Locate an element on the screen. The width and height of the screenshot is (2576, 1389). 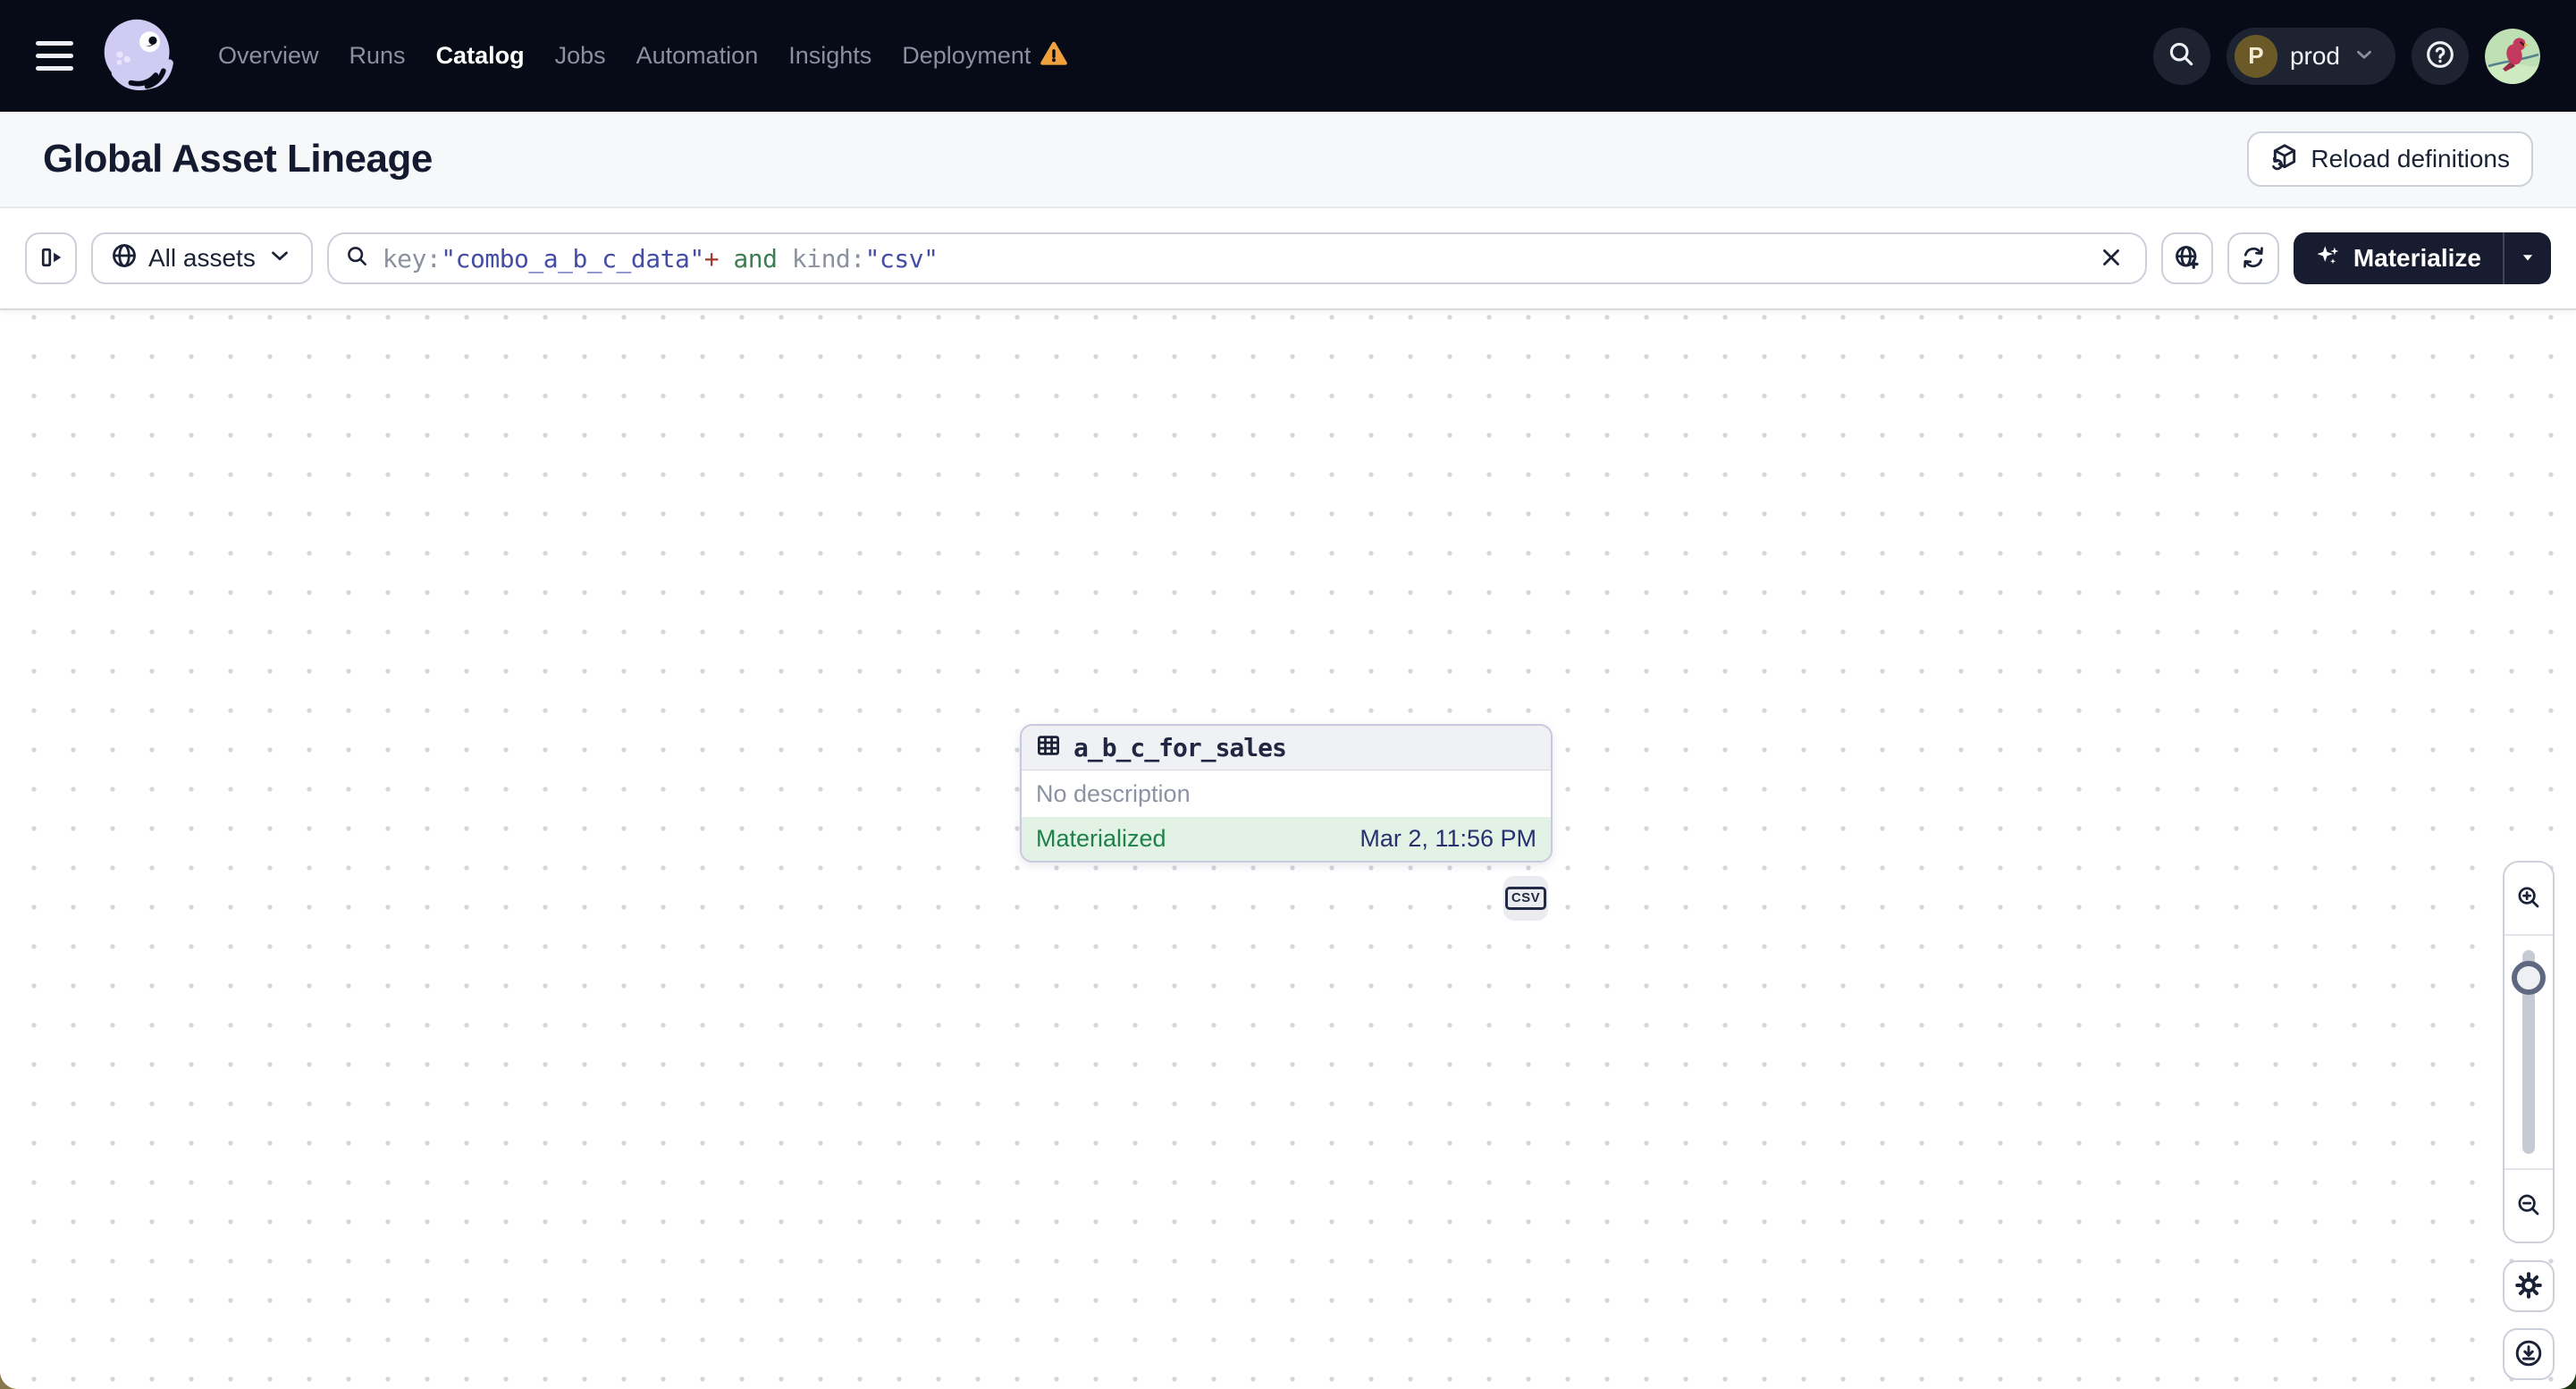
materialize-label: Materialize is located at coordinates (2417, 258).